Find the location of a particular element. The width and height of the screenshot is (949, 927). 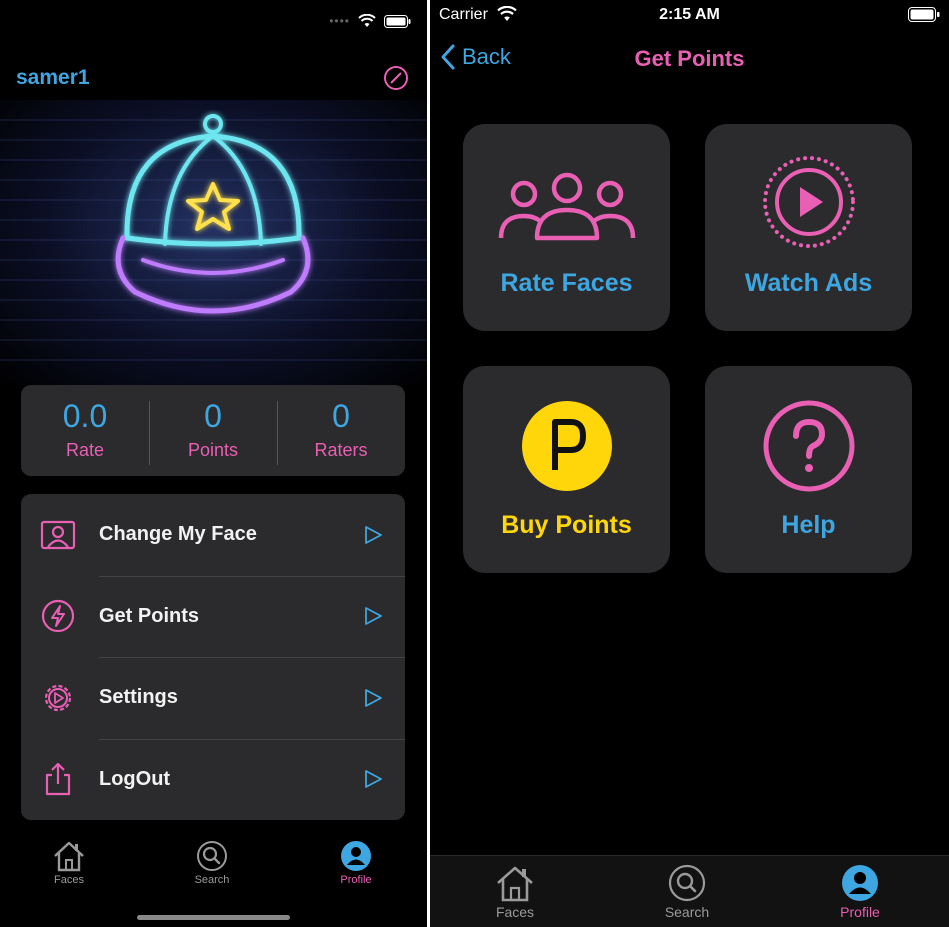

home-indicator is located at coordinates (213, 917).